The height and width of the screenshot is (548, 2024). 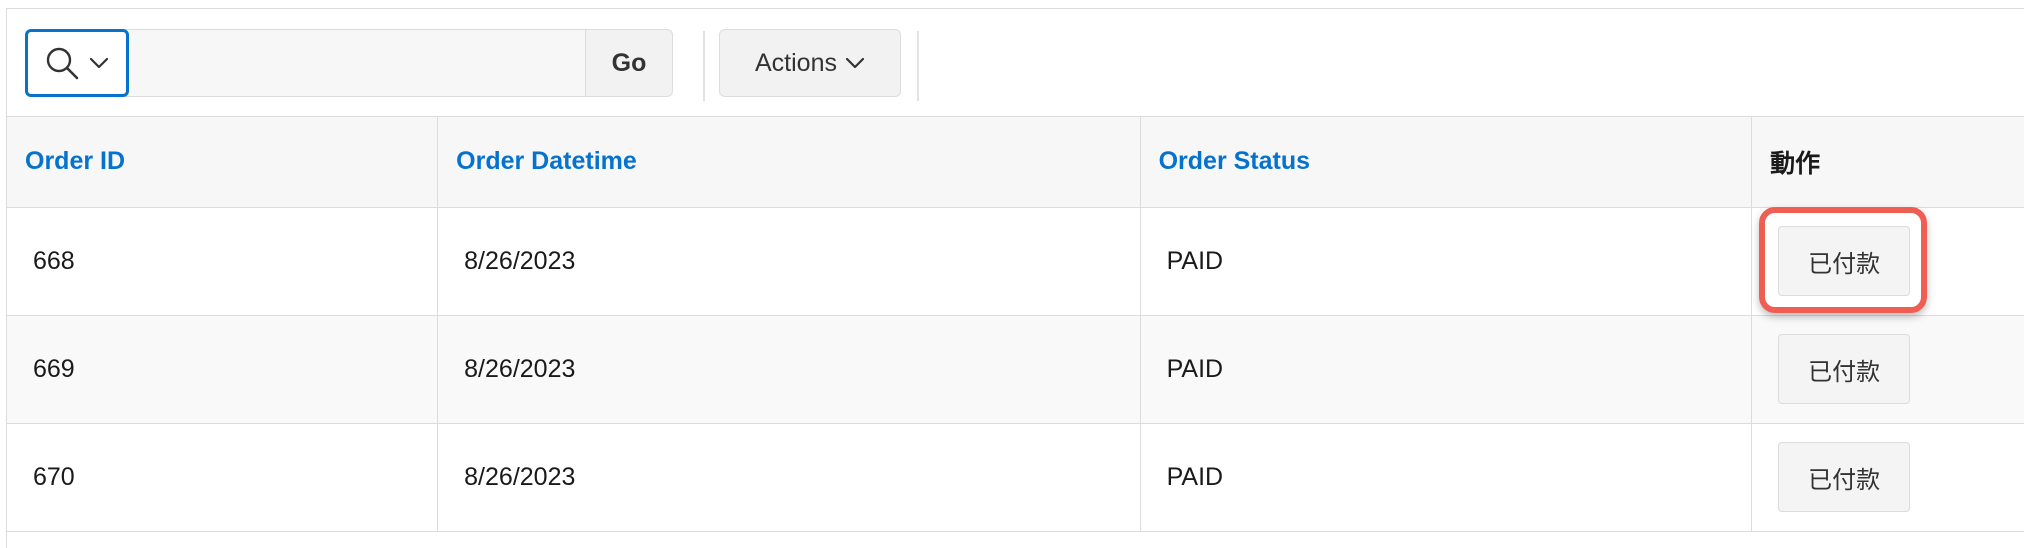 What do you see at coordinates (62, 63) in the screenshot?
I see `search-icon` at bounding box center [62, 63].